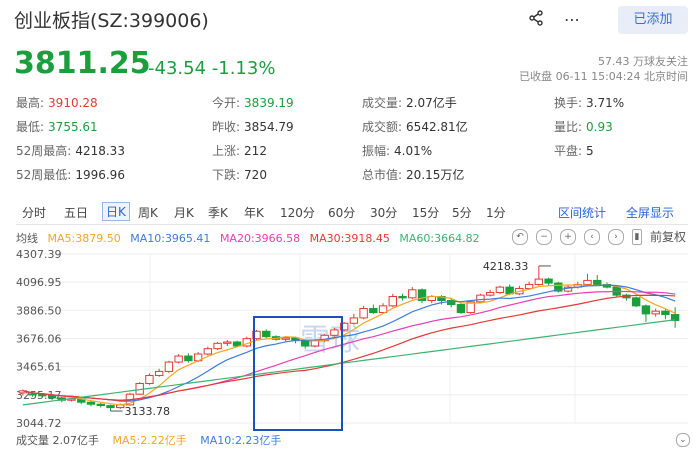  I want to click on volume-toggle-icon: ⌄, so click(683, 440).